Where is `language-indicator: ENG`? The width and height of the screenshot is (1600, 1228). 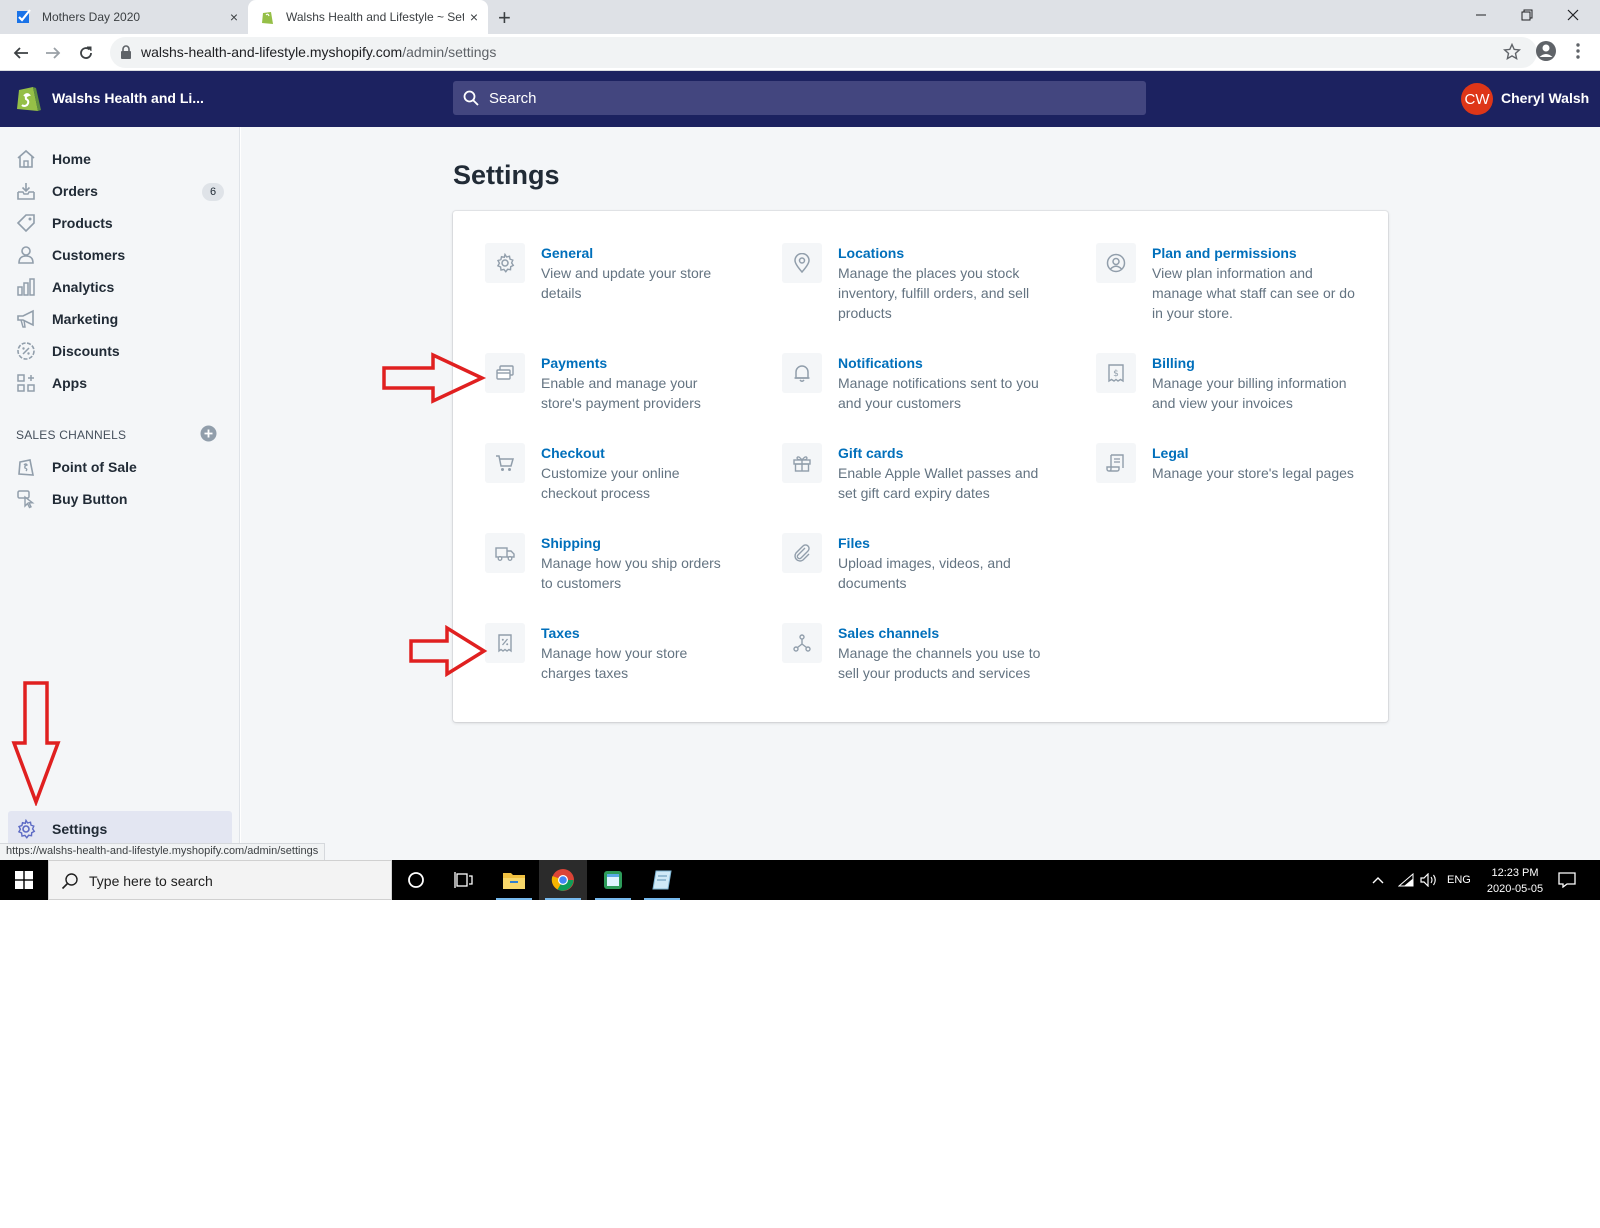
language-indicator: ENG is located at coordinates (1459, 880).